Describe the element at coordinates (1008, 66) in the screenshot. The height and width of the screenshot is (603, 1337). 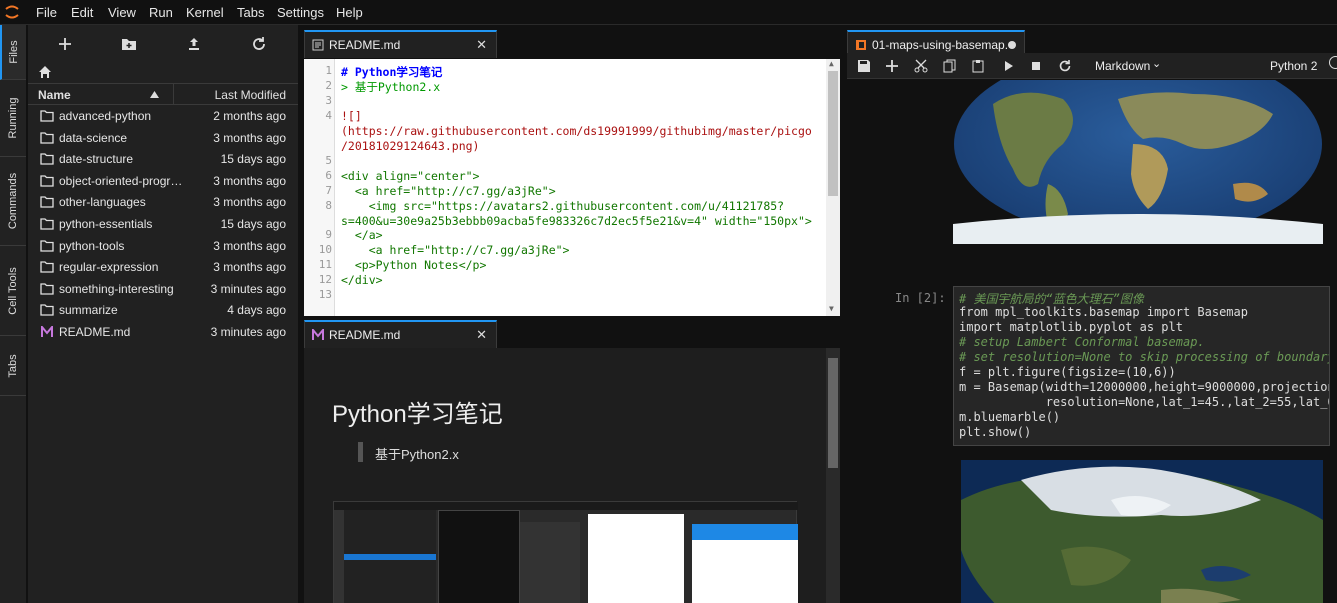
I see `run-icon` at that location.